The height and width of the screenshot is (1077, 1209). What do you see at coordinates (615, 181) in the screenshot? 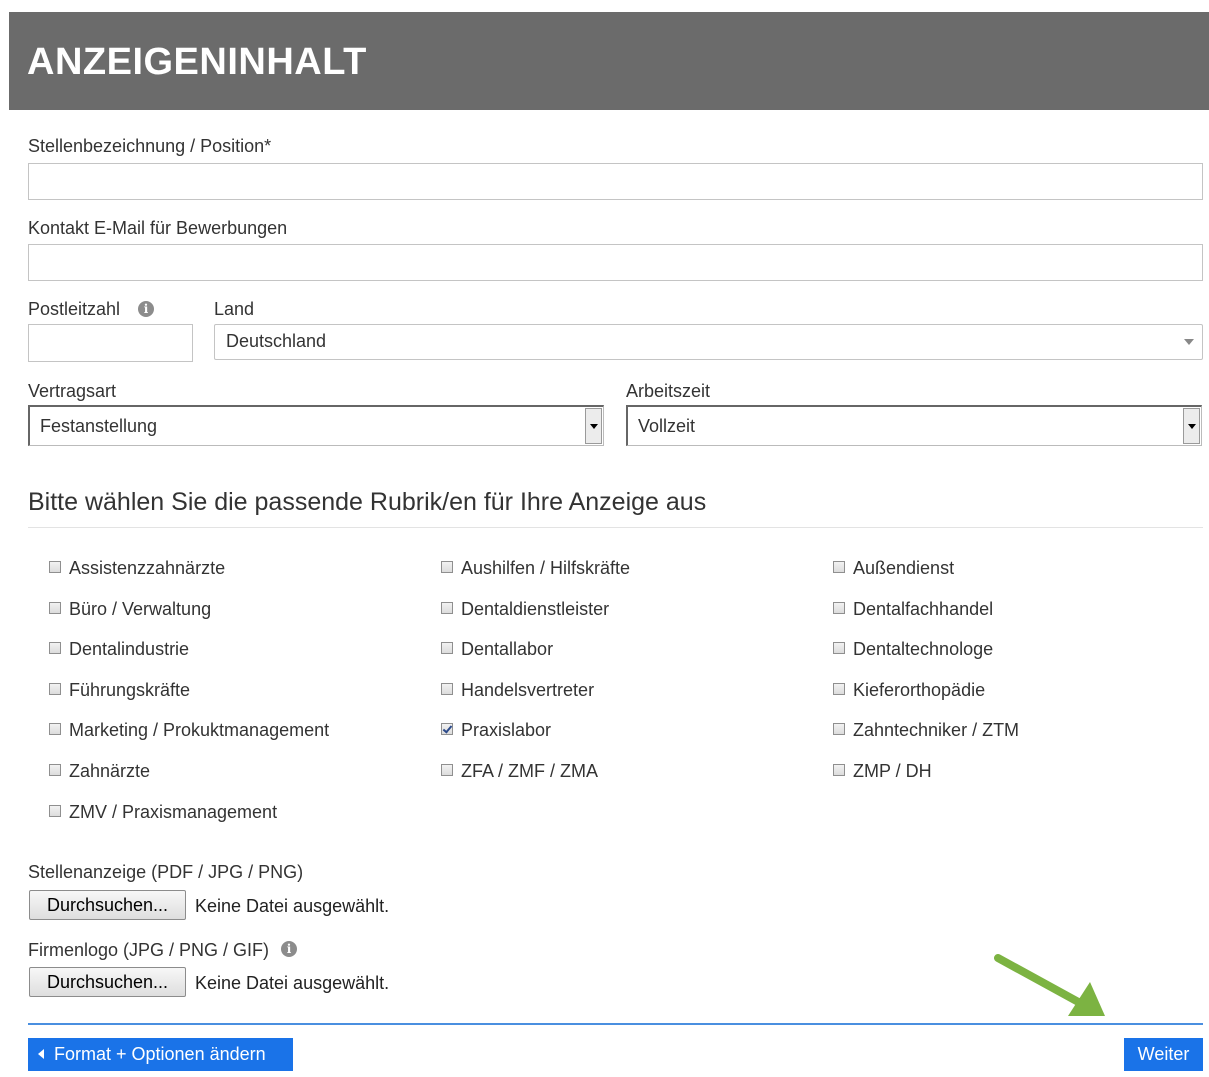
I see `position-input` at bounding box center [615, 181].